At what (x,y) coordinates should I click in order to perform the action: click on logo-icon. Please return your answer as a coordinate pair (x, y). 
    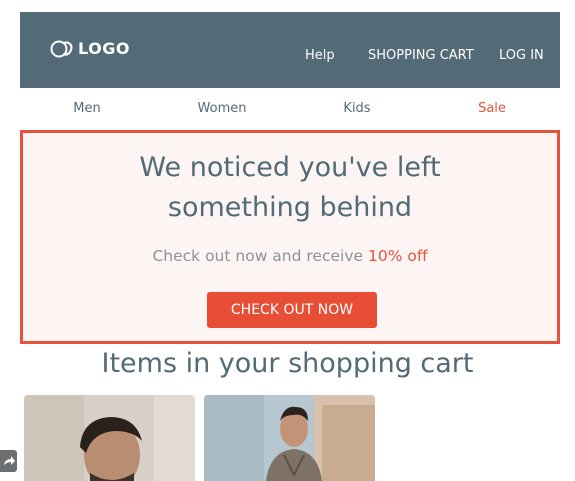
    Looking at the image, I should click on (61, 49).